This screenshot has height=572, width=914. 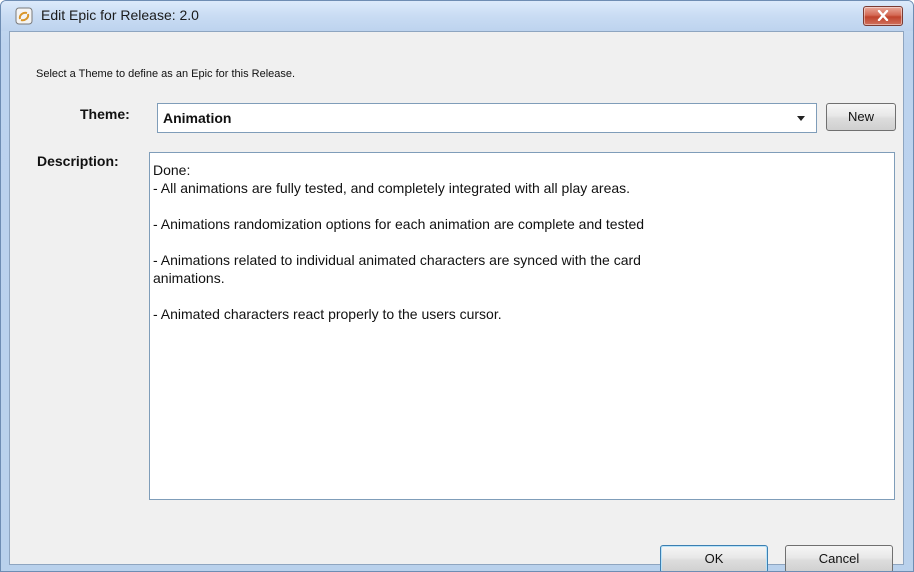 I want to click on new-button-label: New, so click(x=860, y=116).